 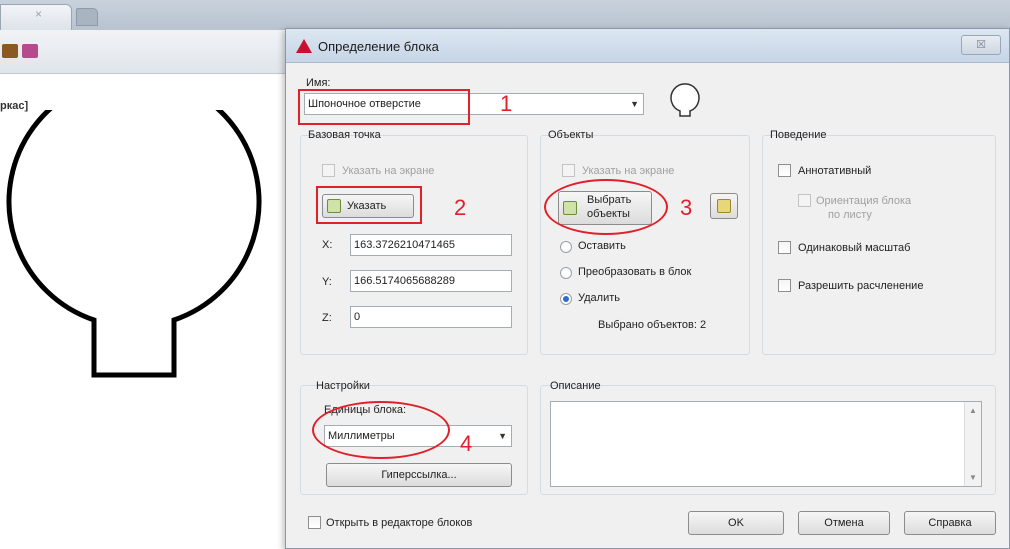 What do you see at coordinates (628, 171) in the screenshot?
I see `objects-pick-on-screen-label: Указать на экране` at bounding box center [628, 171].